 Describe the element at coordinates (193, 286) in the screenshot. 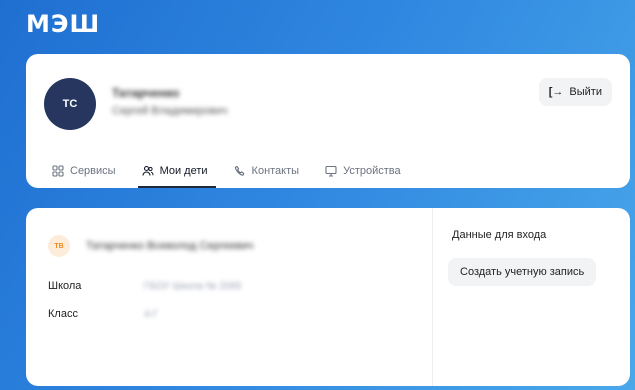

I see `school-value: ГБОУ Школа № 2065` at that location.